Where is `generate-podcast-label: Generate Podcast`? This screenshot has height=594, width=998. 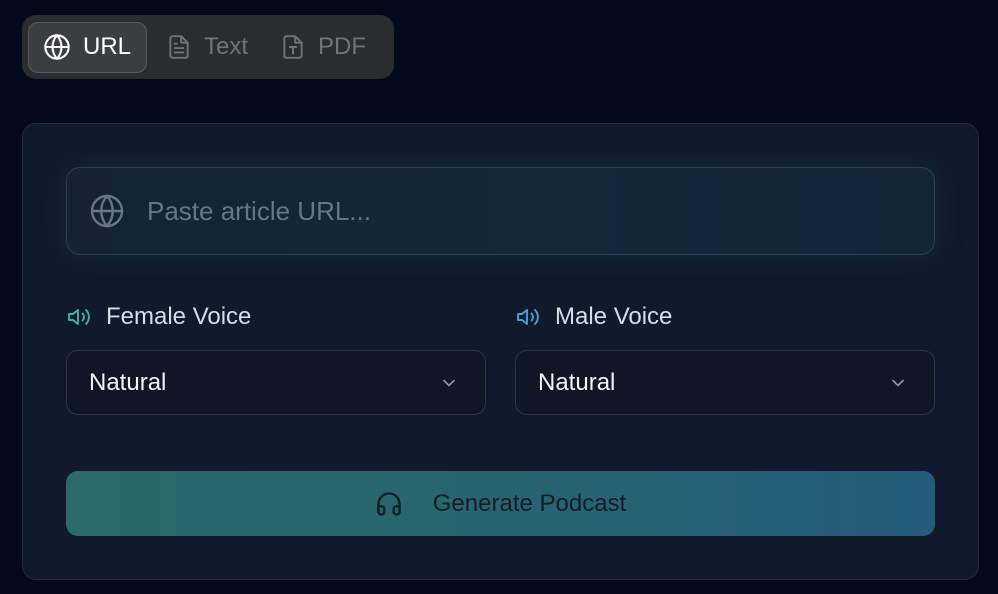
generate-podcast-label: Generate Podcast is located at coordinates (529, 503).